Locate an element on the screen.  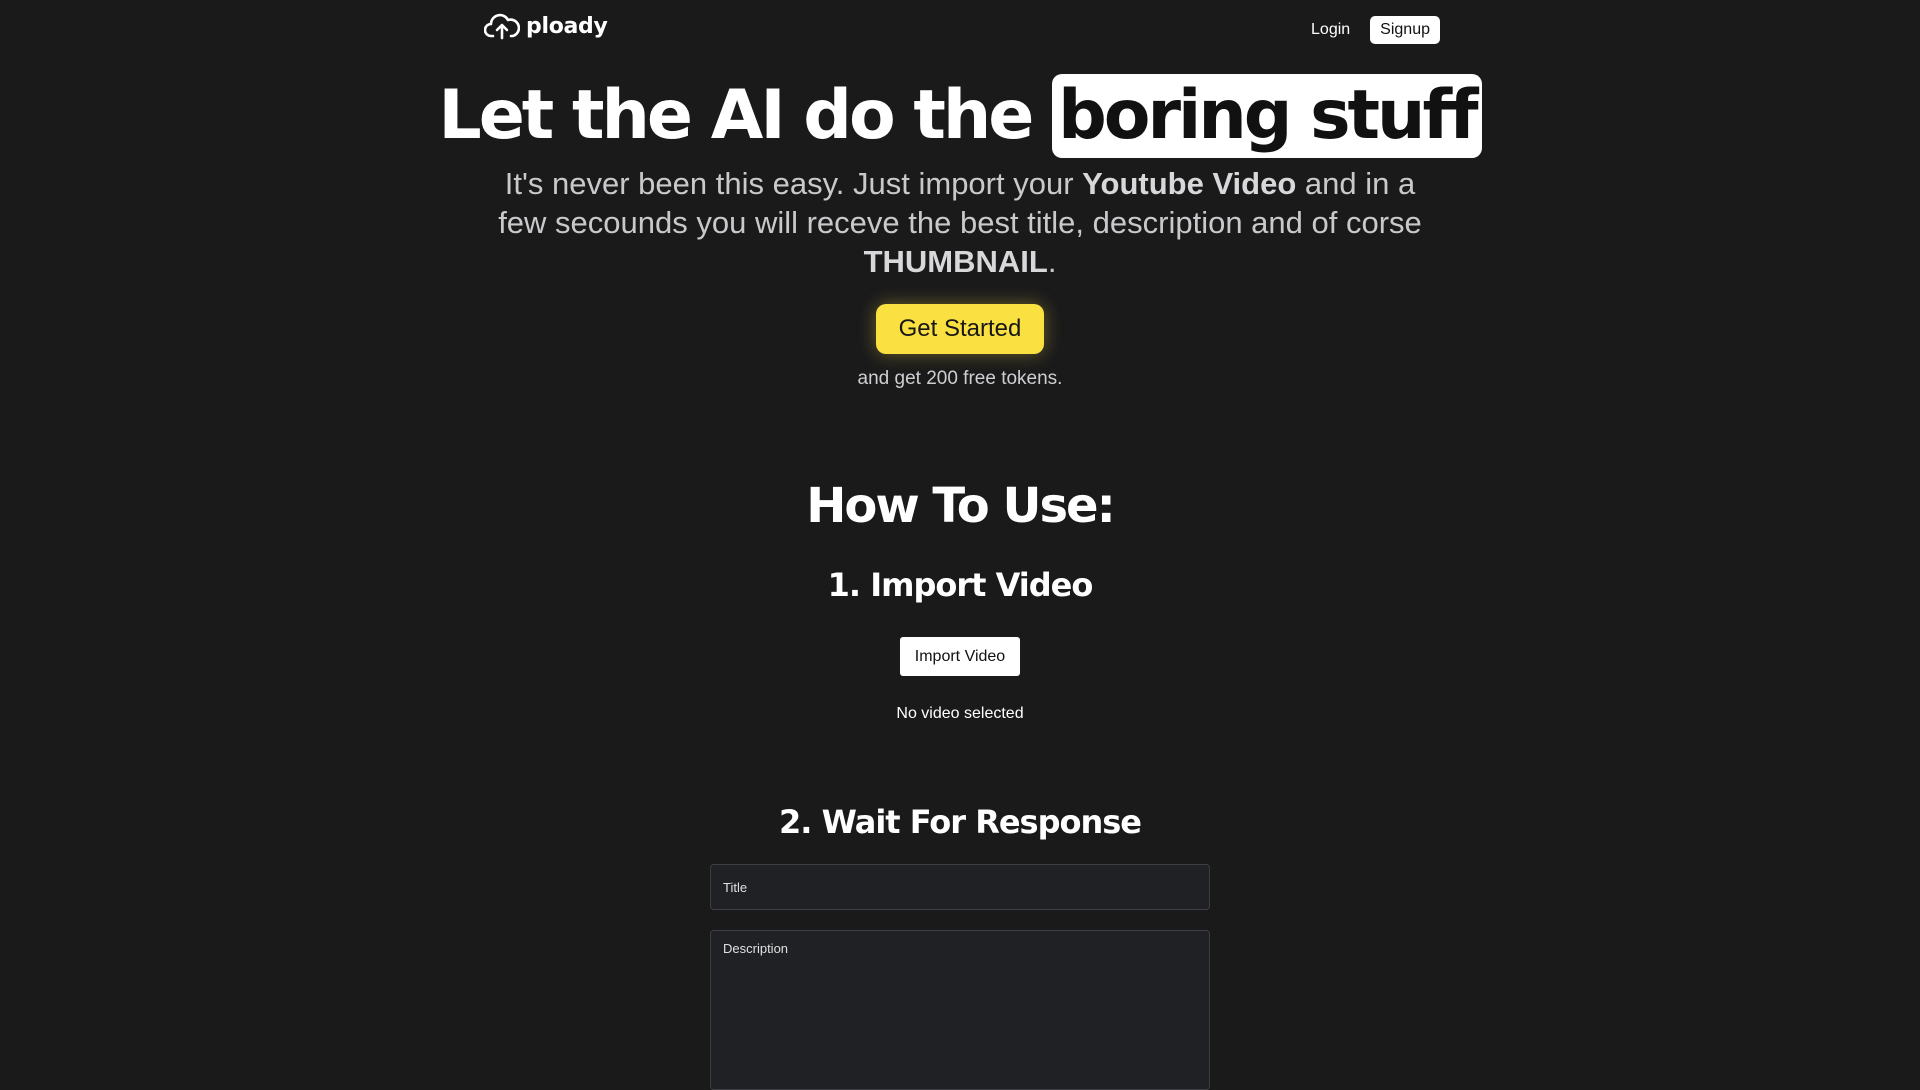
login-link: Login is located at coordinates (1330, 30).